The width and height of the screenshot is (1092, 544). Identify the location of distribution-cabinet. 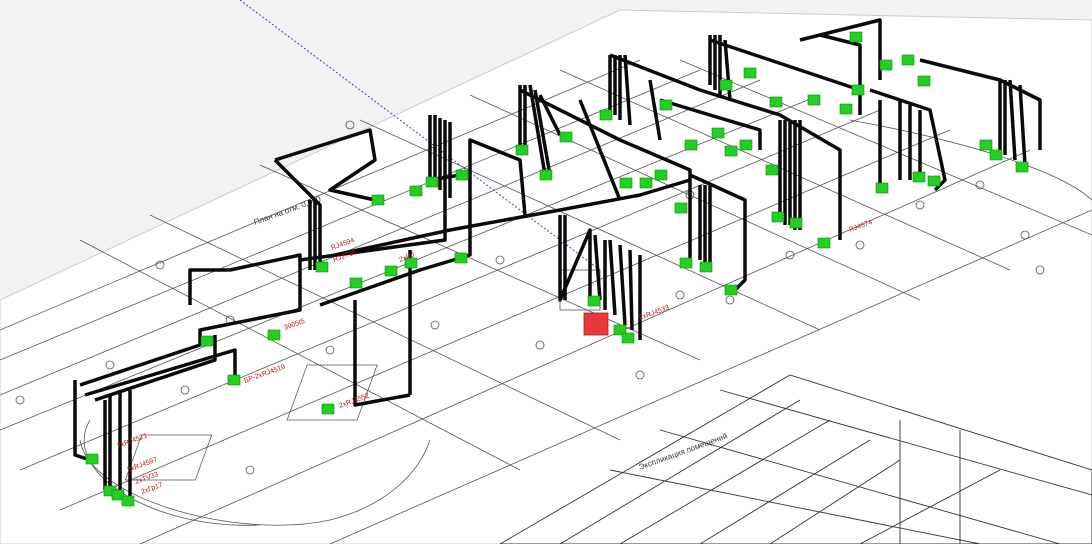
(596, 324).